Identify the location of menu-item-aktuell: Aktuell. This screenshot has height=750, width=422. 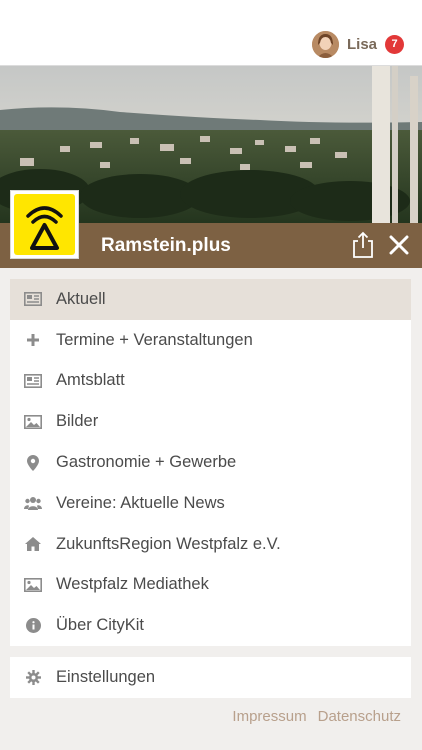
(210, 299).